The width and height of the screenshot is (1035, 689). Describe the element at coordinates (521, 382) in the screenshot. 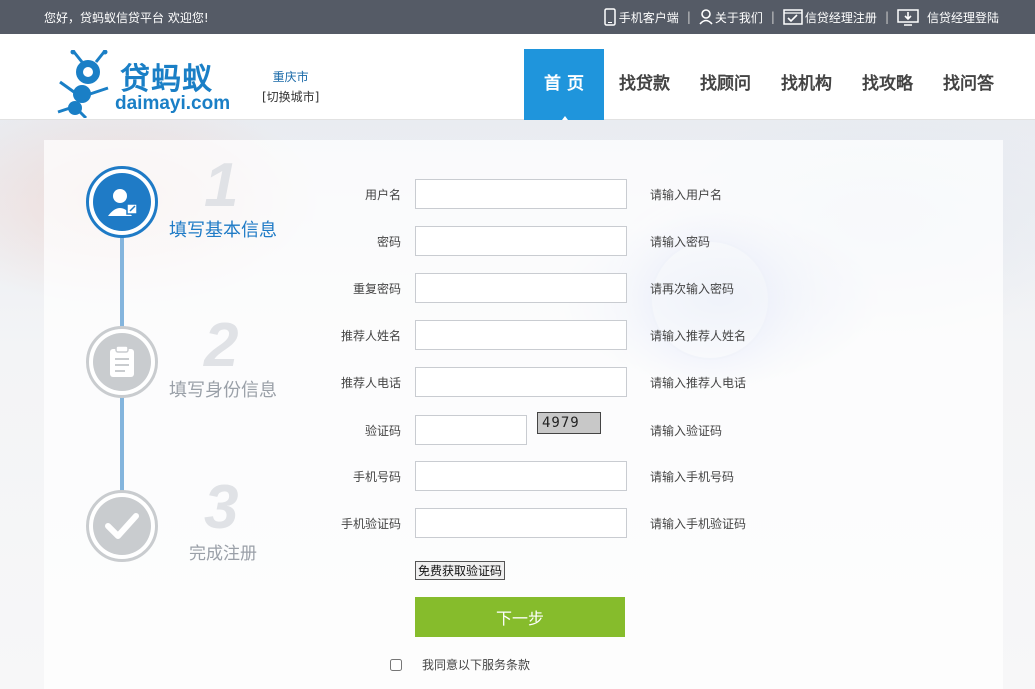

I see `referrer-phone-input` at that location.